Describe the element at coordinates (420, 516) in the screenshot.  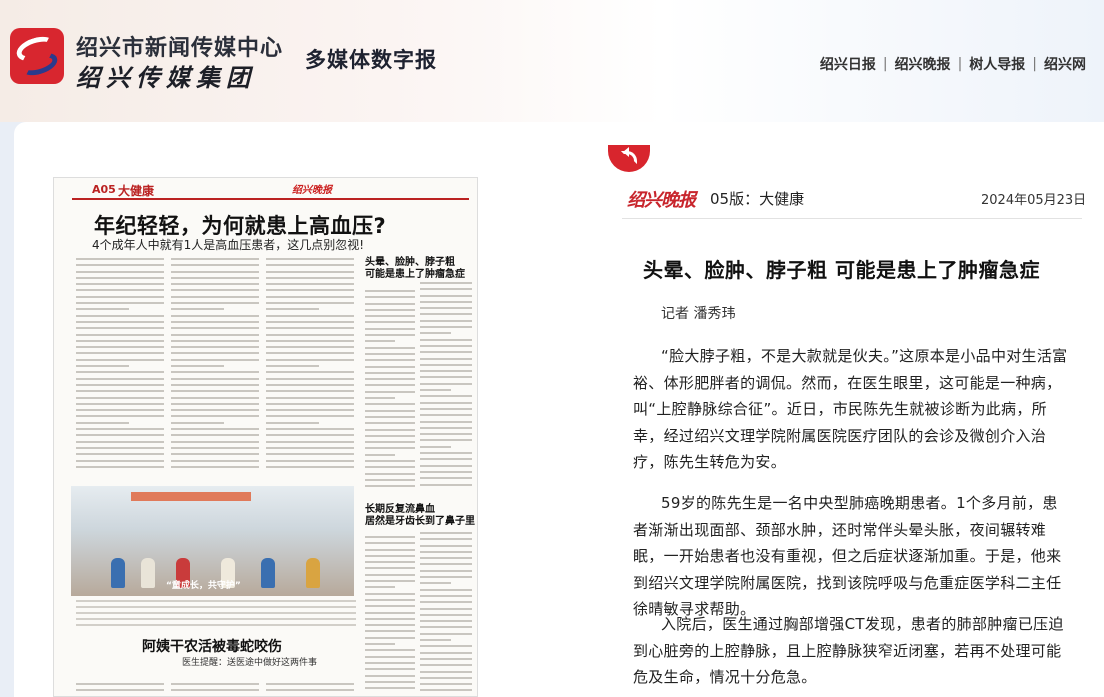
I see `side-story-2-headline: 长期反复流鼻血 居然是牙齿长到了鼻子里` at that location.